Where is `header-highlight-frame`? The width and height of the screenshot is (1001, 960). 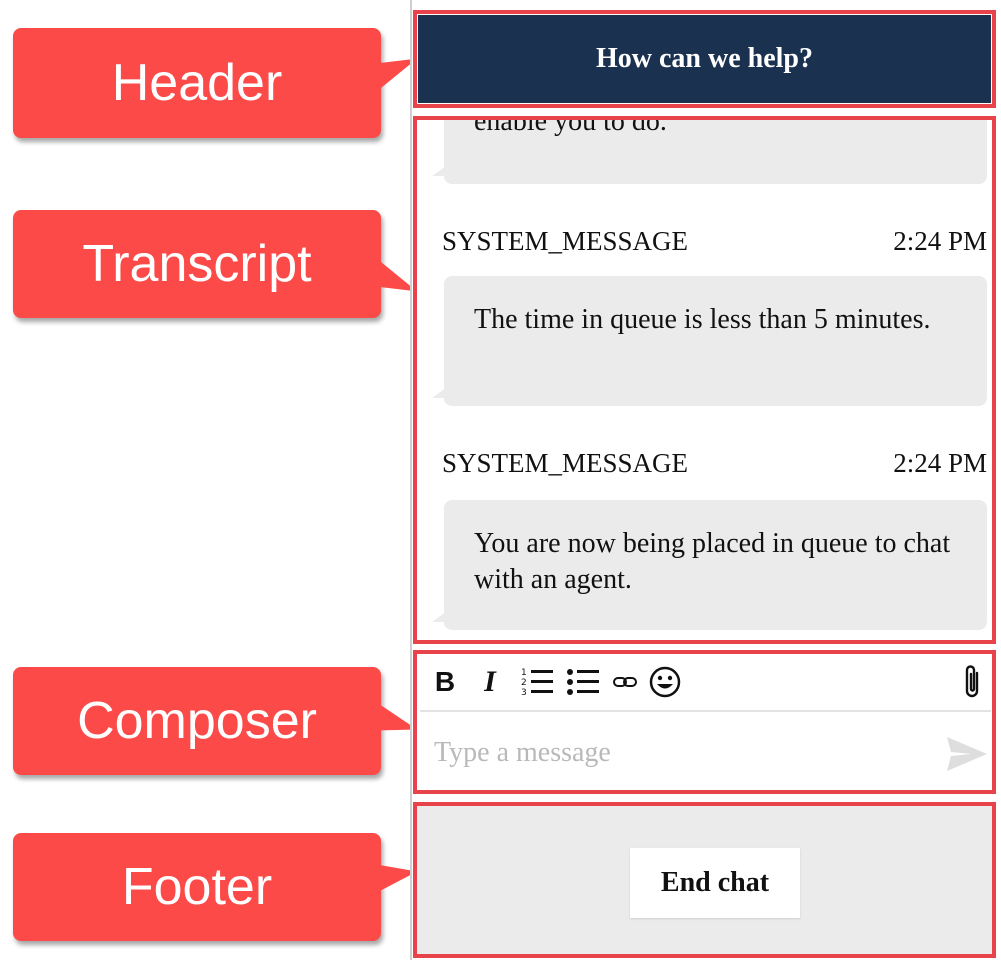
header-highlight-frame is located at coordinates (704, 59).